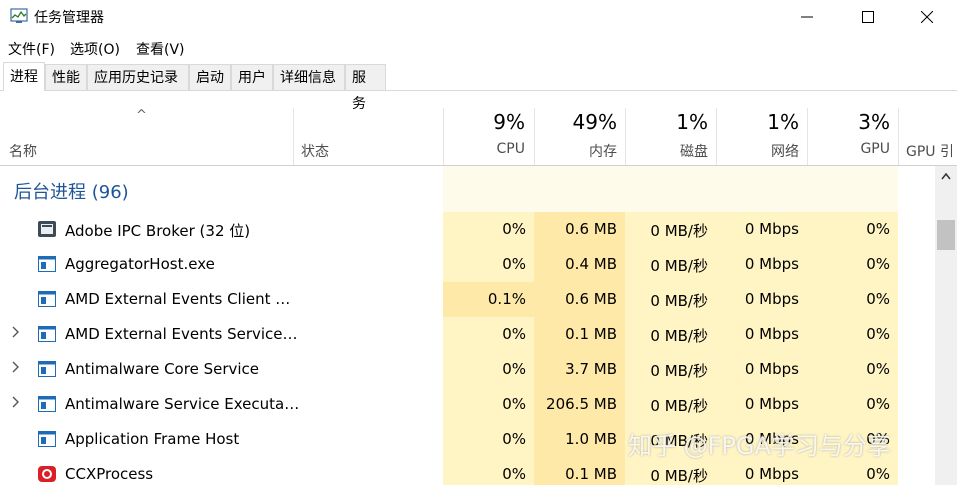  Describe the element at coordinates (785, 151) in the screenshot. I see `col-network: 网络` at that location.